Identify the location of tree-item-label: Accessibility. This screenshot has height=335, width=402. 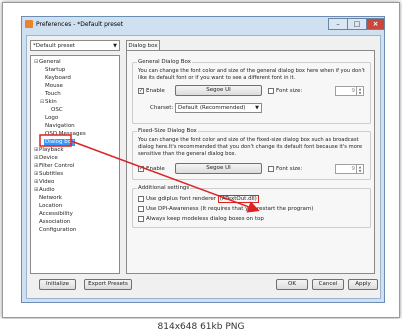
(56, 214).